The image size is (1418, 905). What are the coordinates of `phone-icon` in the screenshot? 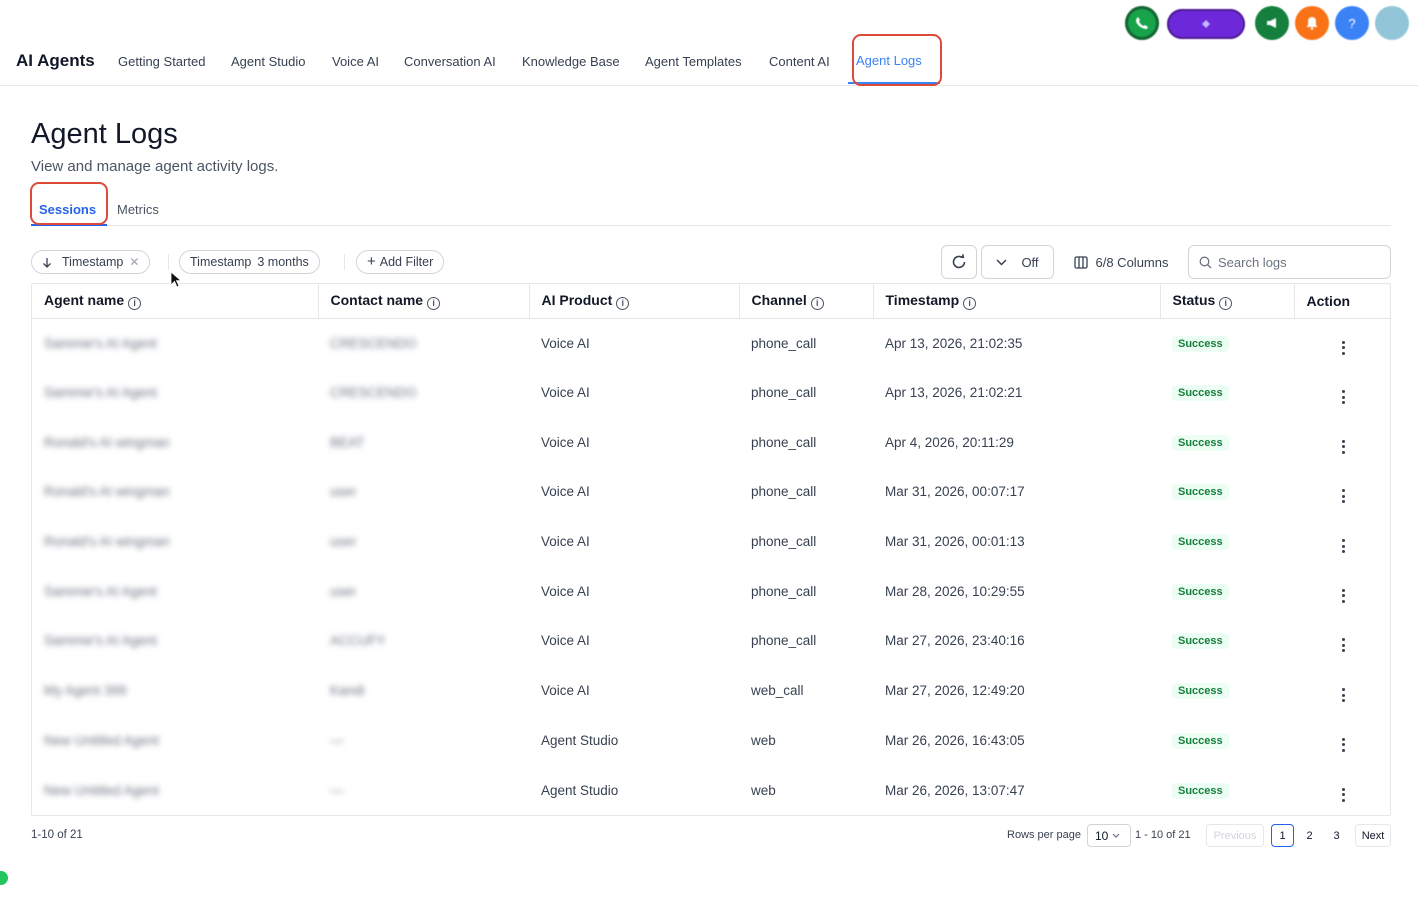 It's located at (1142, 23).